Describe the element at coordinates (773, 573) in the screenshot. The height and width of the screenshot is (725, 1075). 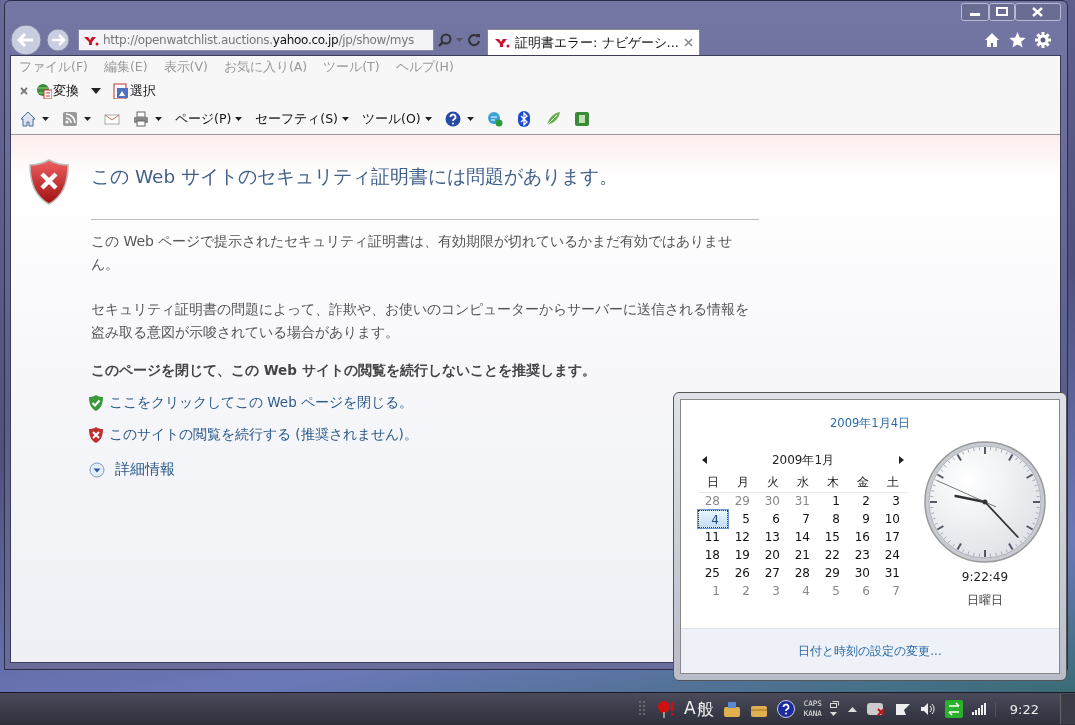
I see `calendar-day: 27` at that location.